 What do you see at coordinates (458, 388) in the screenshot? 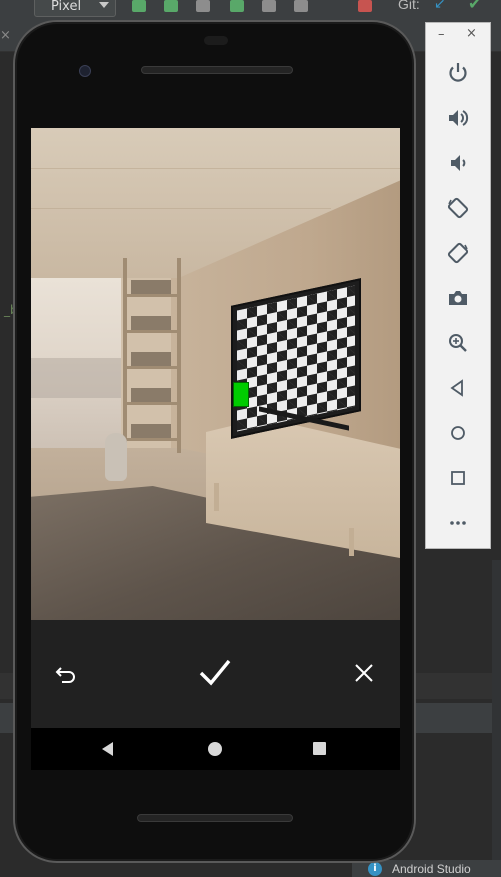
I see `back-icon` at bounding box center [458, 388].